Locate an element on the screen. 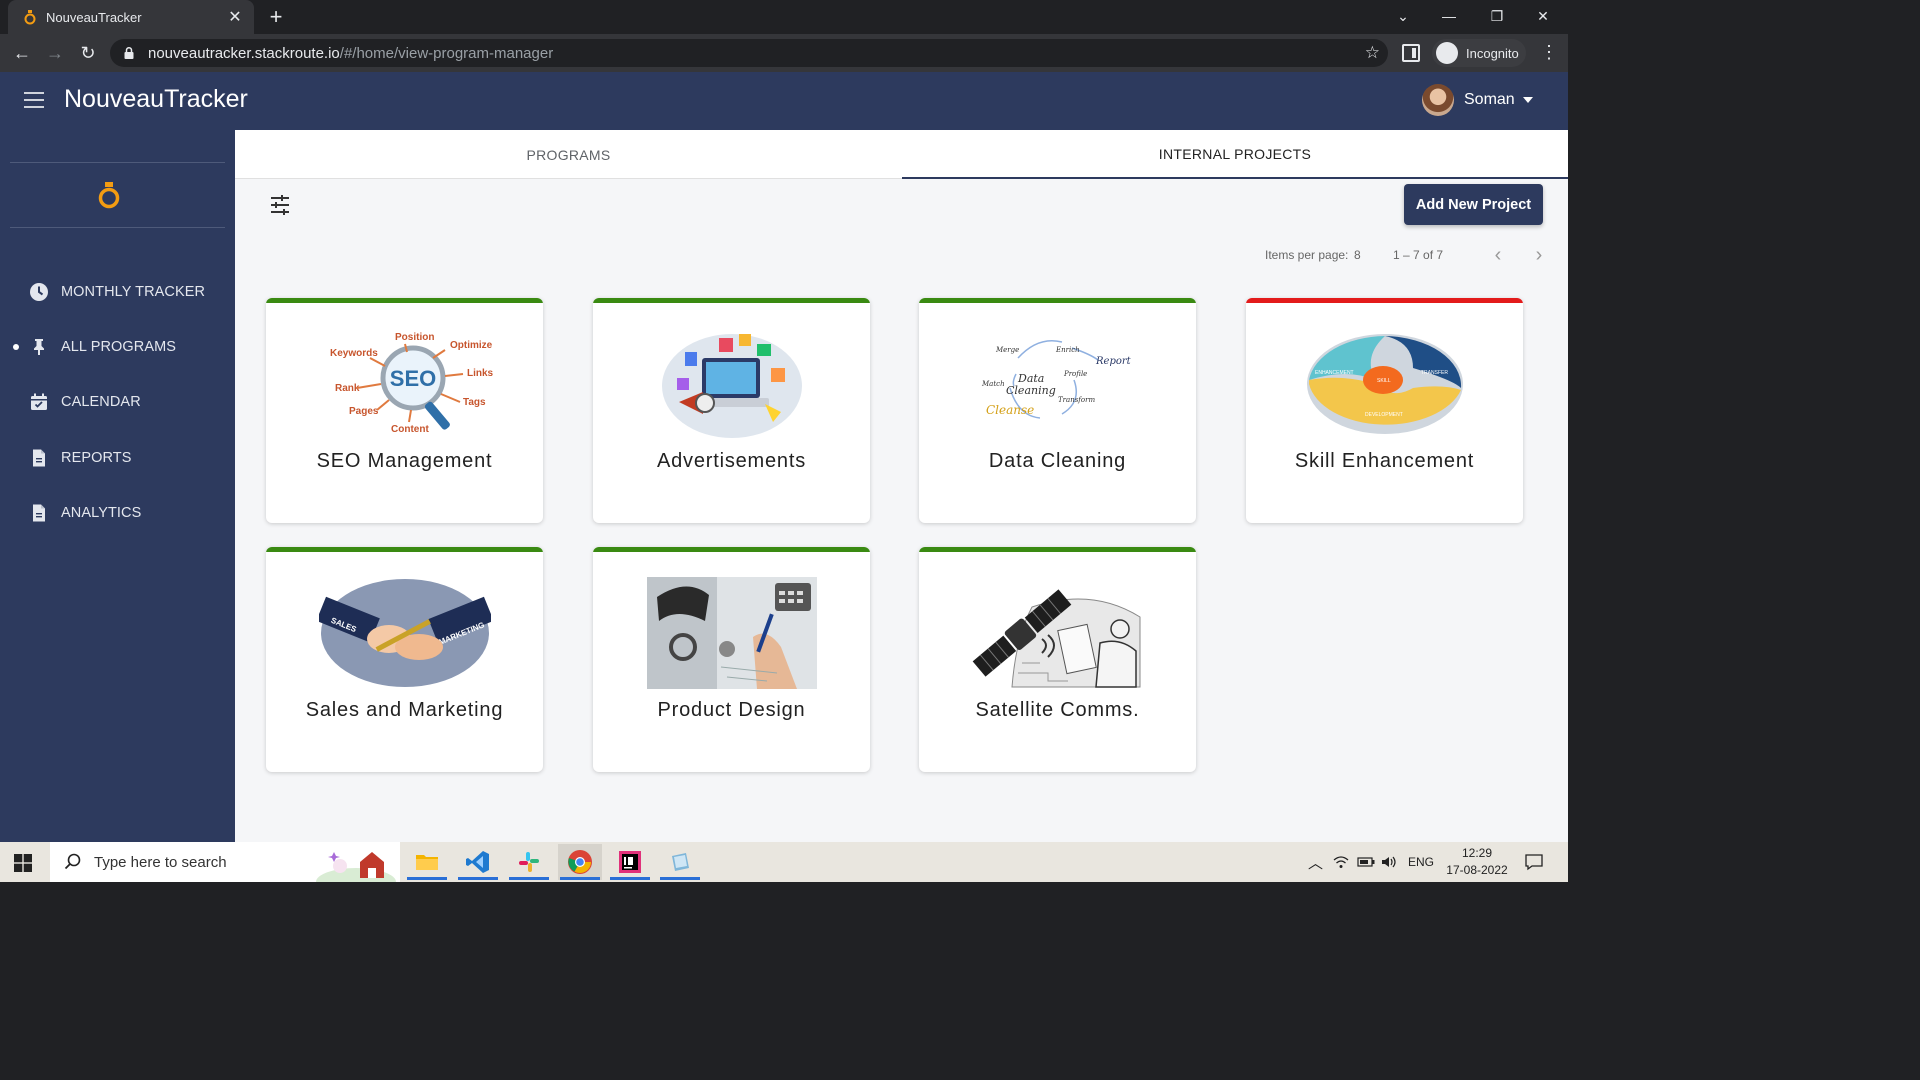 The image size is (1920, 1080). close-window-button: ✕ is located at coordinates (1543, 17).